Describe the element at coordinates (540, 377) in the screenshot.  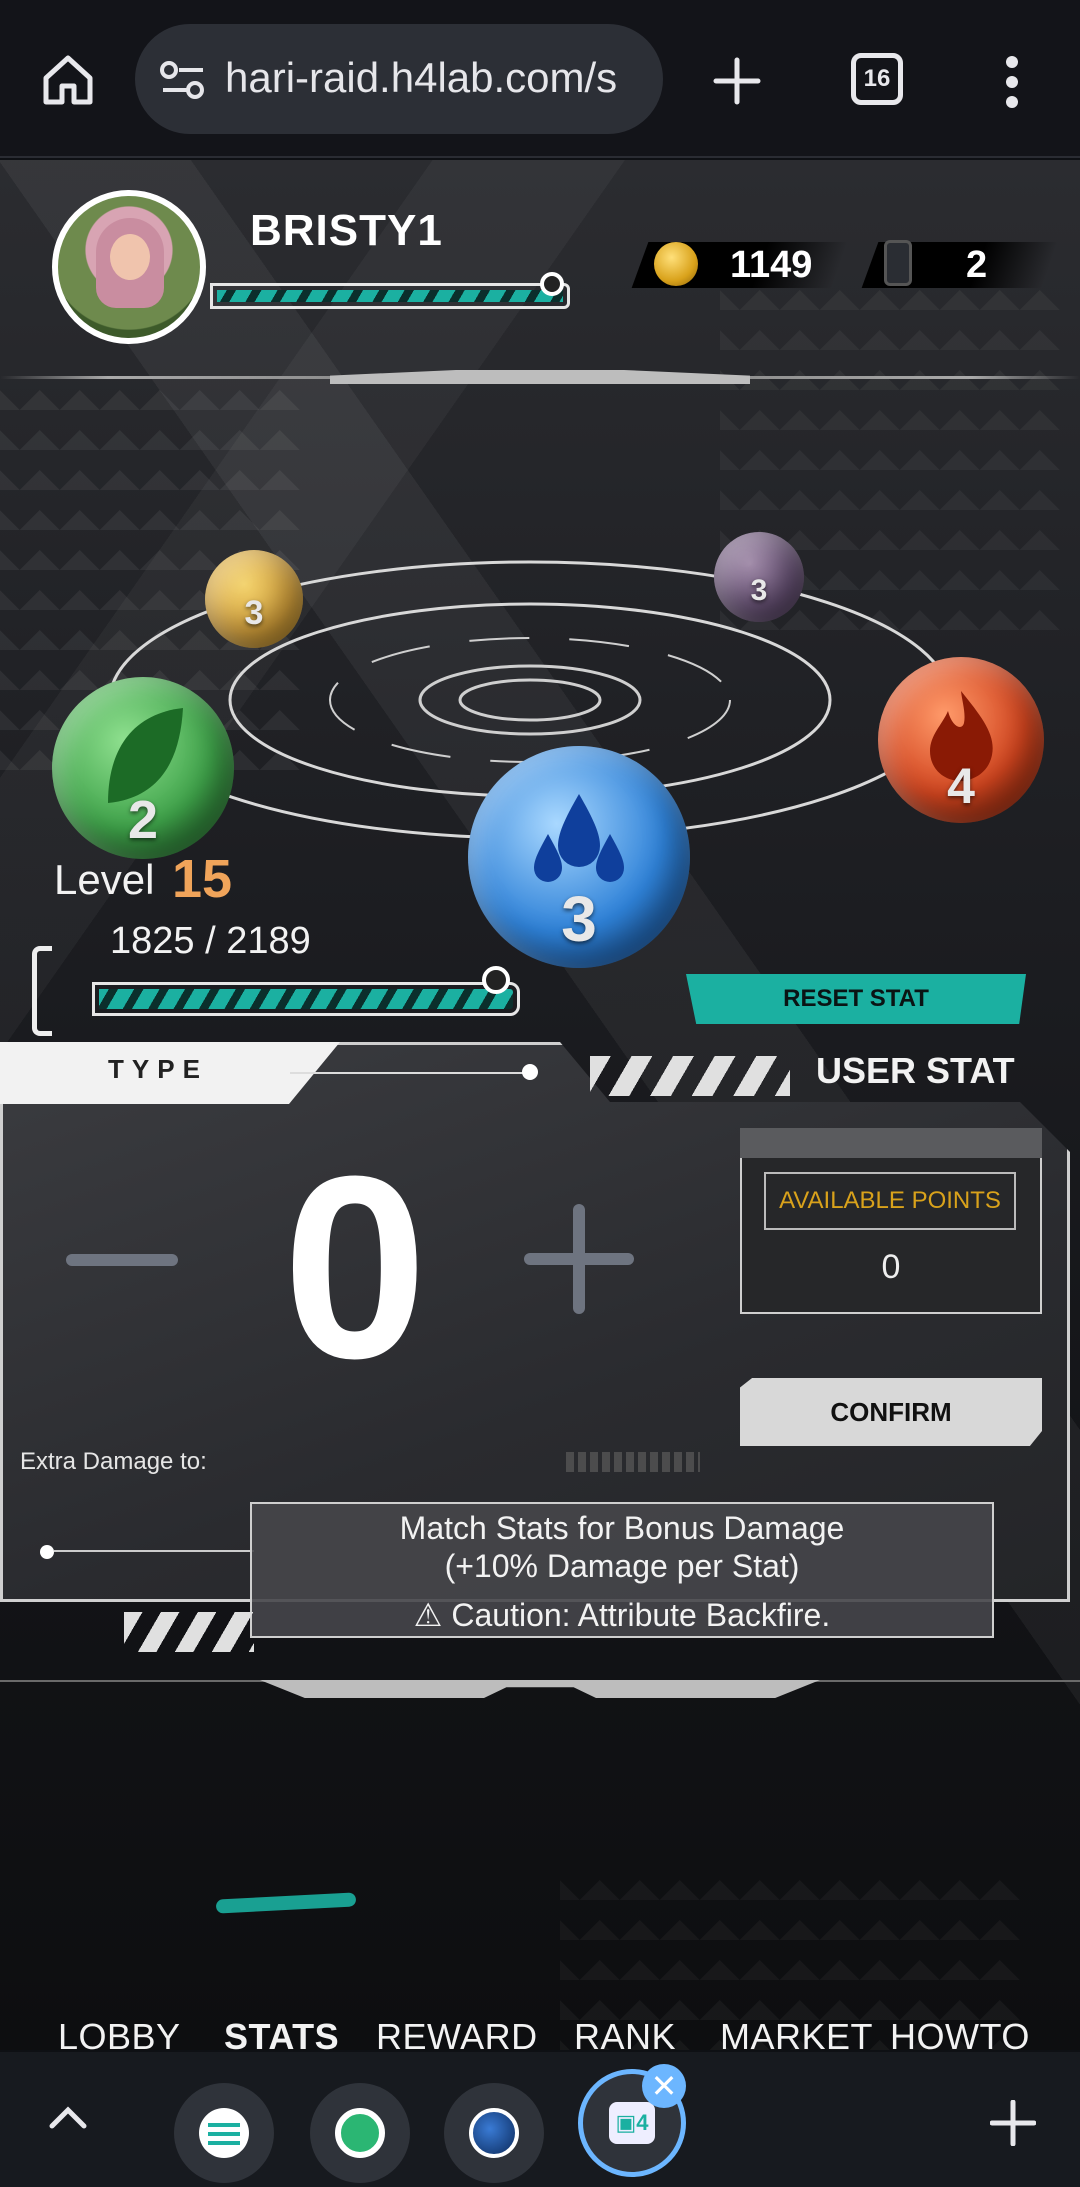
I see `divider-ornament` at that location.